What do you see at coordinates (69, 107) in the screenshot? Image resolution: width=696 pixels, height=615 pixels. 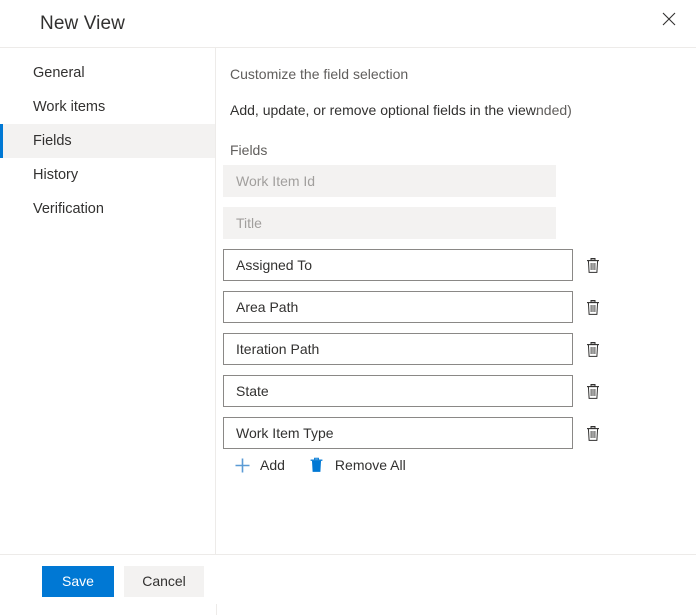 I see `sidebar-item-label: Work items` at bounding box center [69, 107].